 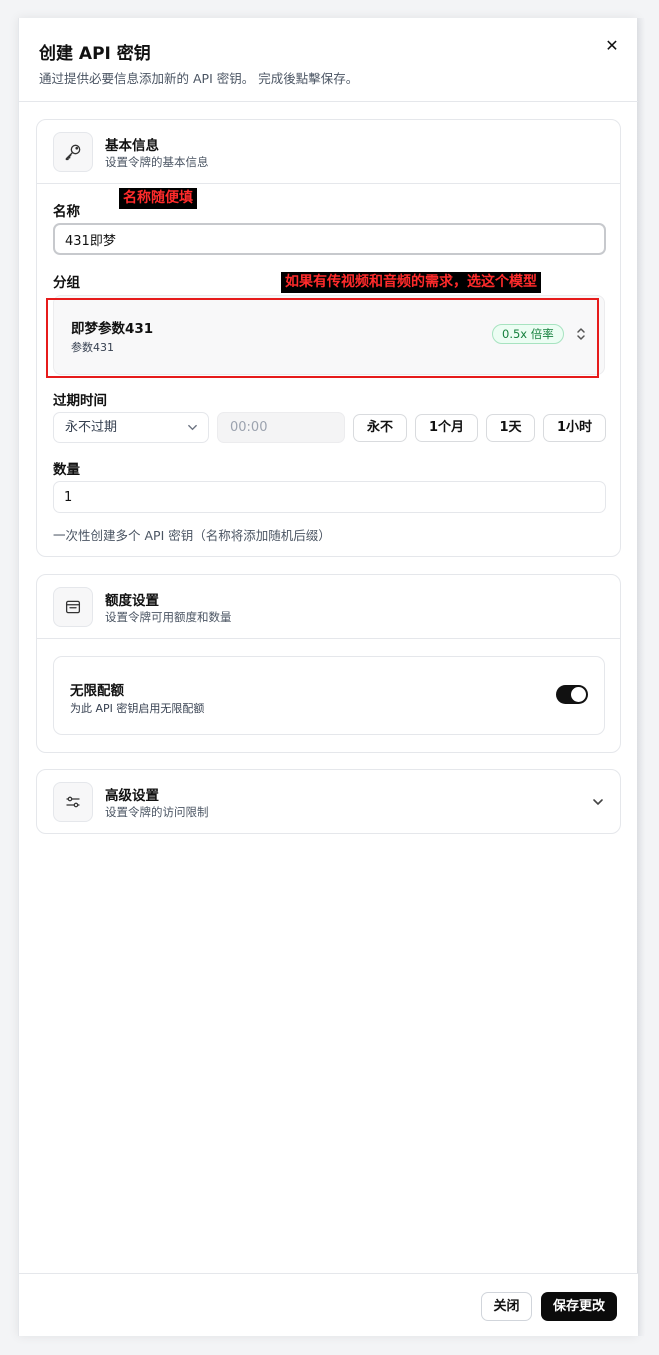 I want to click on sliders-icon, so click(x=73, y=802).